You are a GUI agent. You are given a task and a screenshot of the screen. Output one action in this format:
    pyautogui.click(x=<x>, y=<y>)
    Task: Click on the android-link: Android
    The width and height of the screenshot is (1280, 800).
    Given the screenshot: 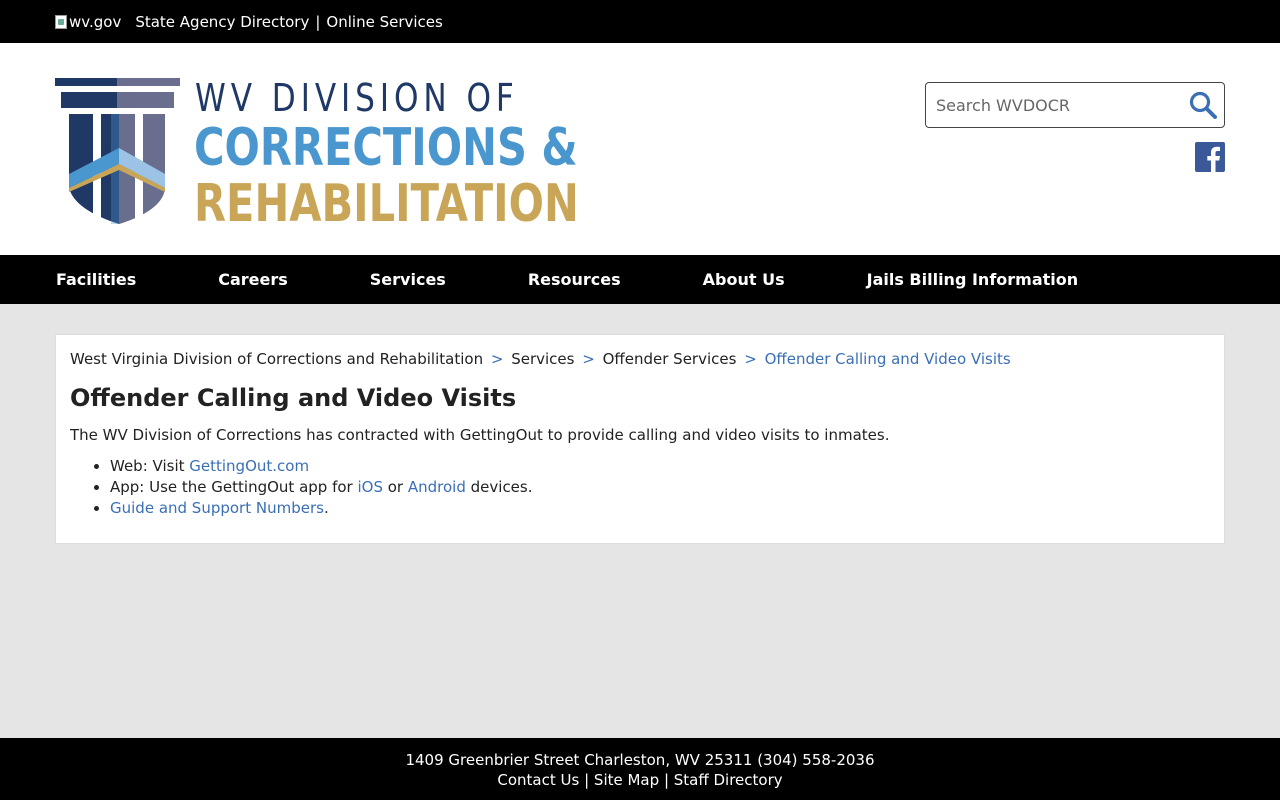 What is the action you would take?
    pyautogui.click(x=437, y=487)
    